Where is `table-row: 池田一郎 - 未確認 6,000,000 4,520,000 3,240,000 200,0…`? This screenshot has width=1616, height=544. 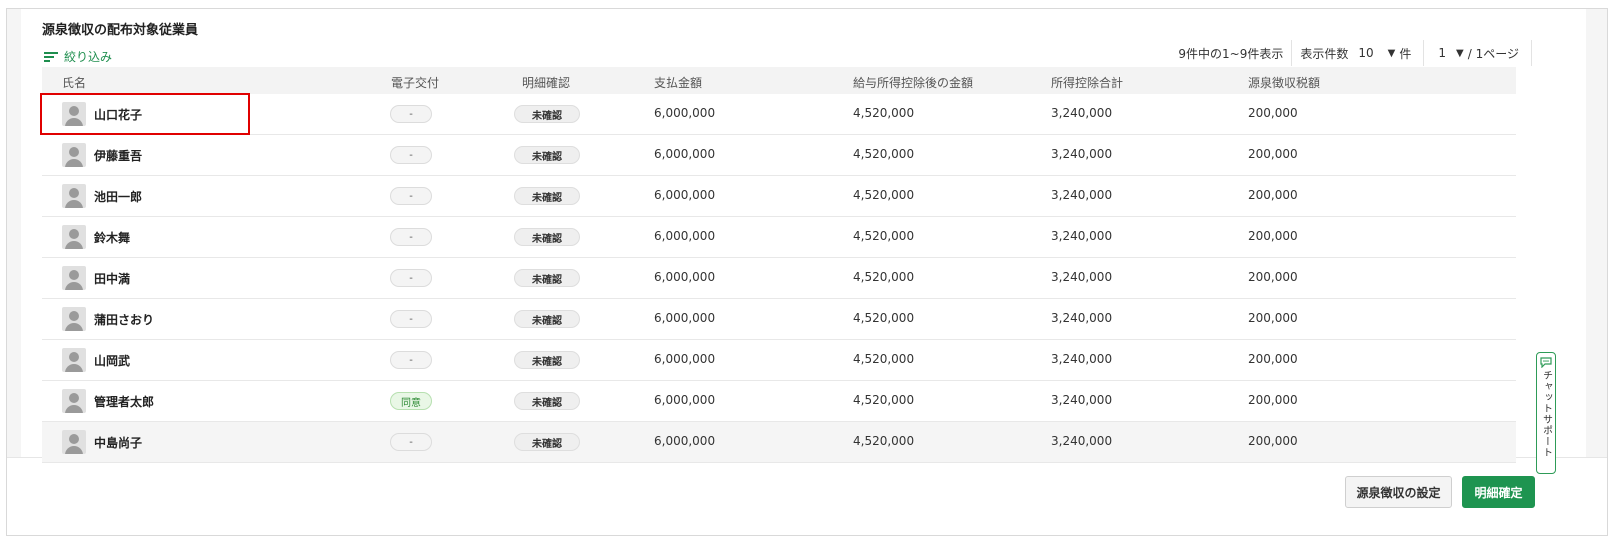 table-row: 池田一郎 - 未確認 6,000,000 4,520,000 3,240,000 200,0… is located at coordinates (779, 196).